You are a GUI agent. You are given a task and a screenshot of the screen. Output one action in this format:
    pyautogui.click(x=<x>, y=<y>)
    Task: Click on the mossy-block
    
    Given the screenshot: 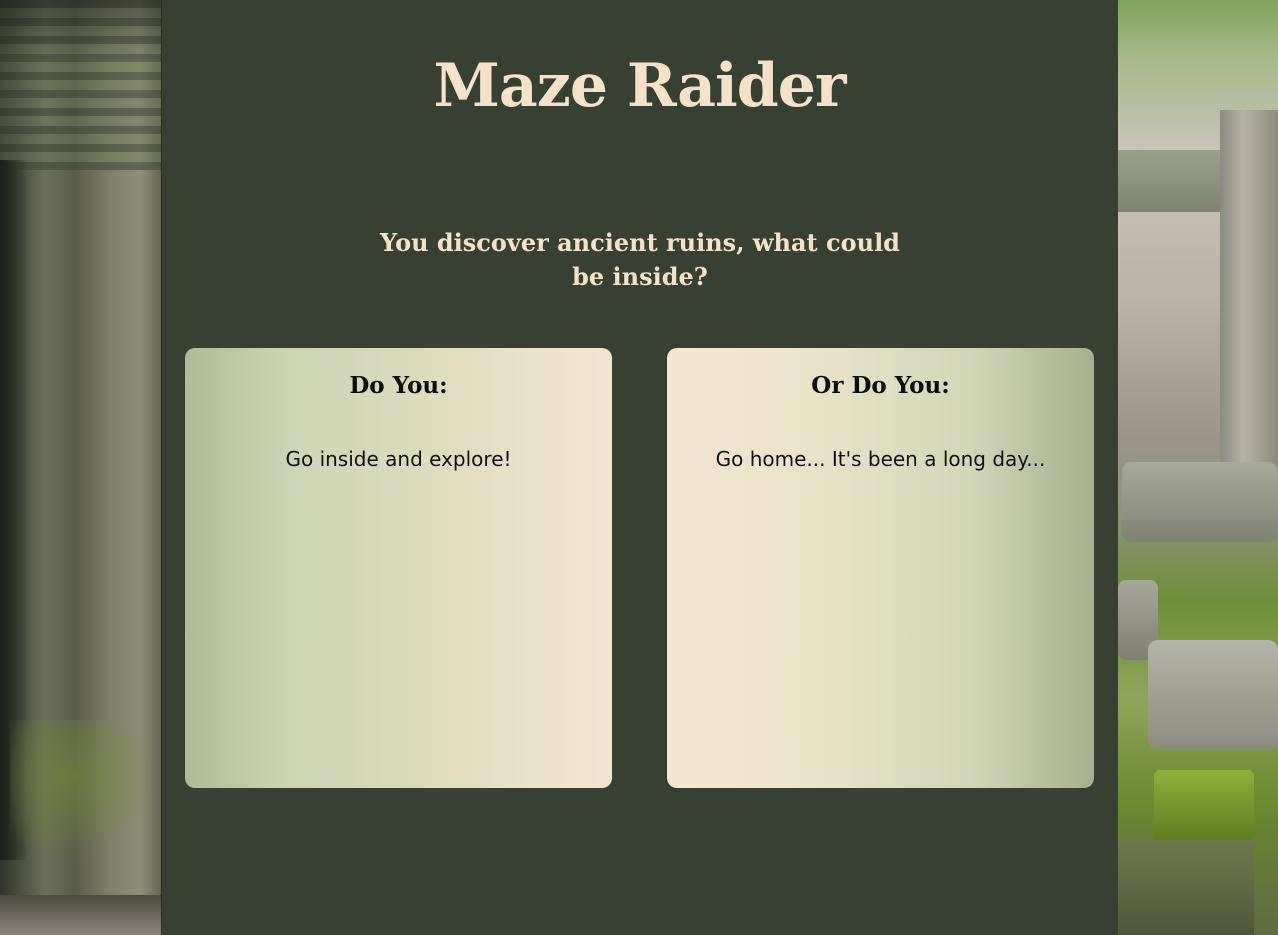 What is the action you would take?
    pyautogui.click(x=1204, y=805)
    